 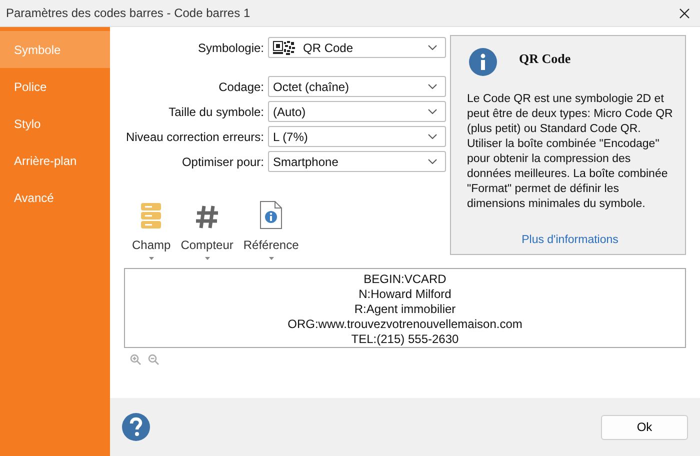 I want to click on info-title: QR Code, so click(x=545, y=59).